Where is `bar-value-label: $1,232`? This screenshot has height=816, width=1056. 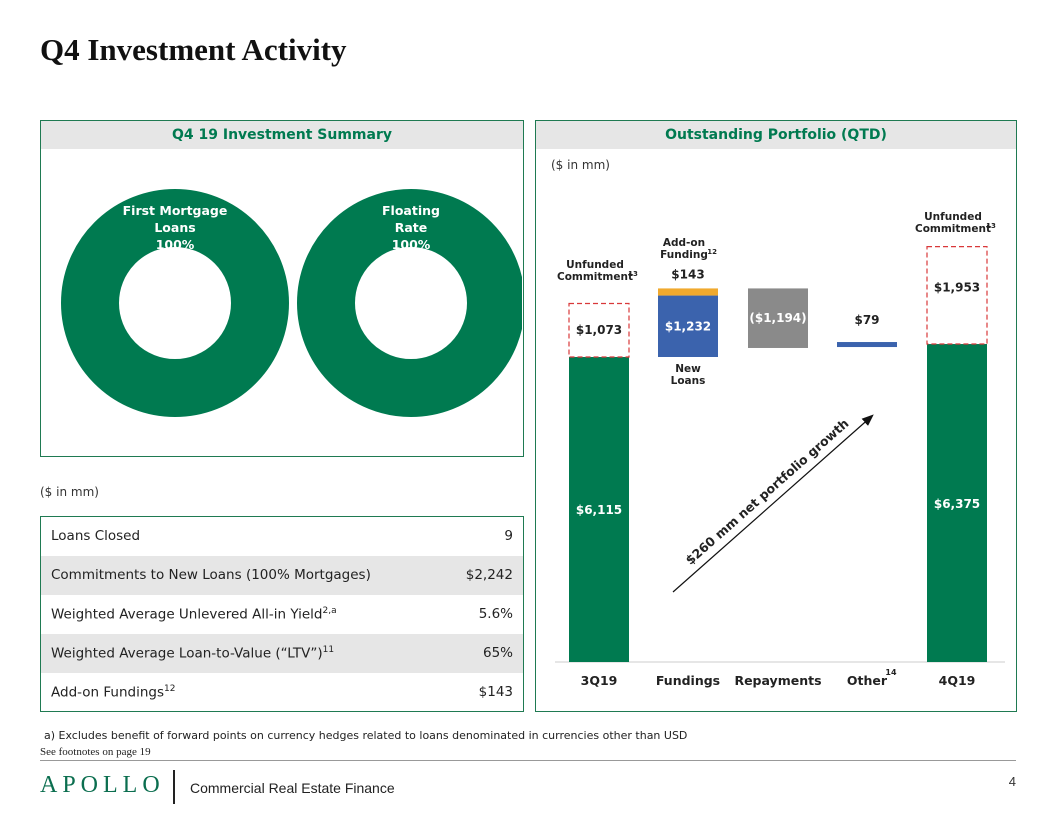
bar-value-label: $1,232 is located at coordinates (688, 326).